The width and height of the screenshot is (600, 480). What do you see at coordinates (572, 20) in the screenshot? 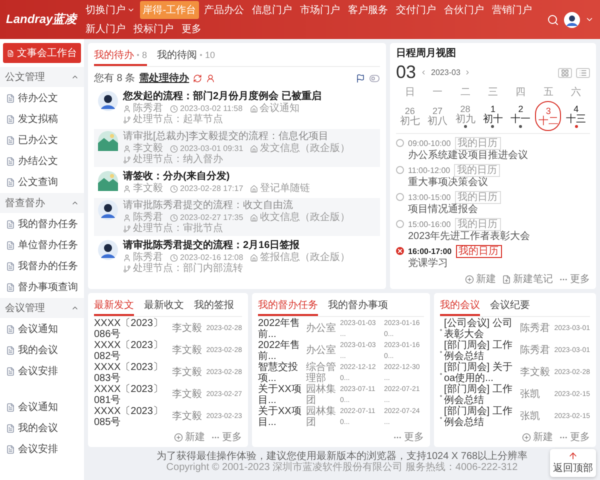
I see `avatar` at bounding box center [572, 20].